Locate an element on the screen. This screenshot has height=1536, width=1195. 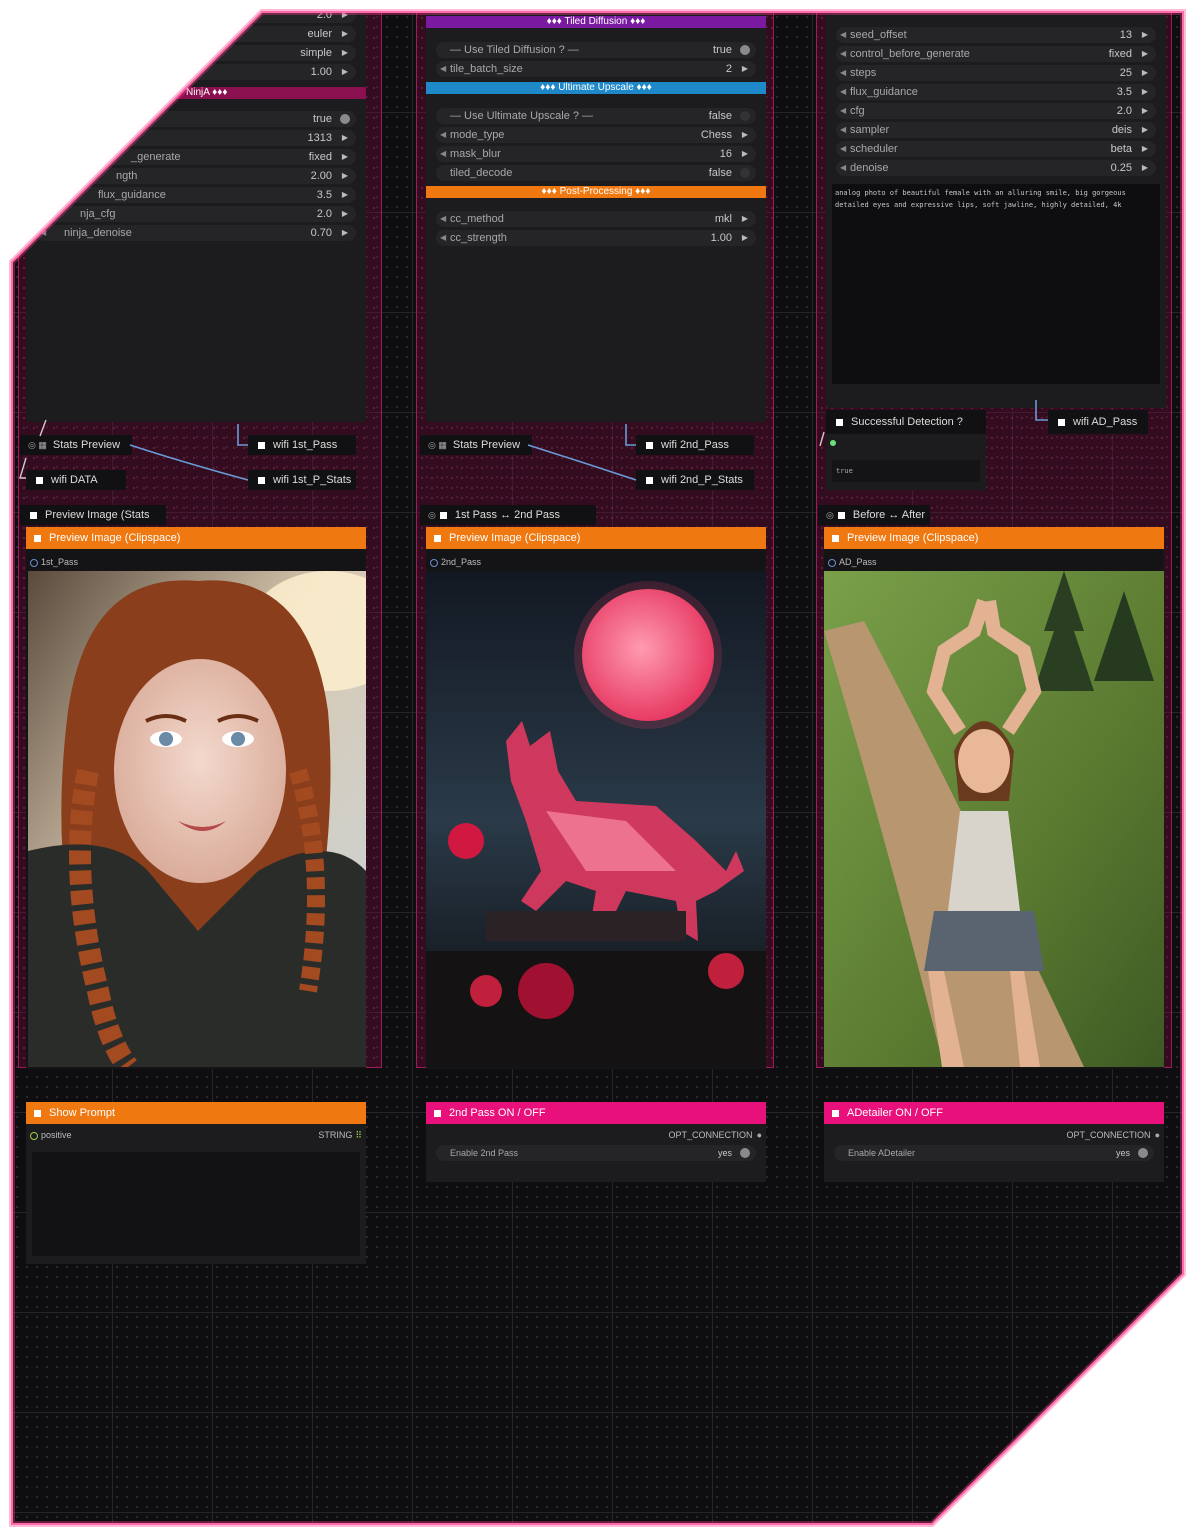
wifi-2nd-stats-node: wifi 2nd_P_Stats is located at coordinates (695, 480).